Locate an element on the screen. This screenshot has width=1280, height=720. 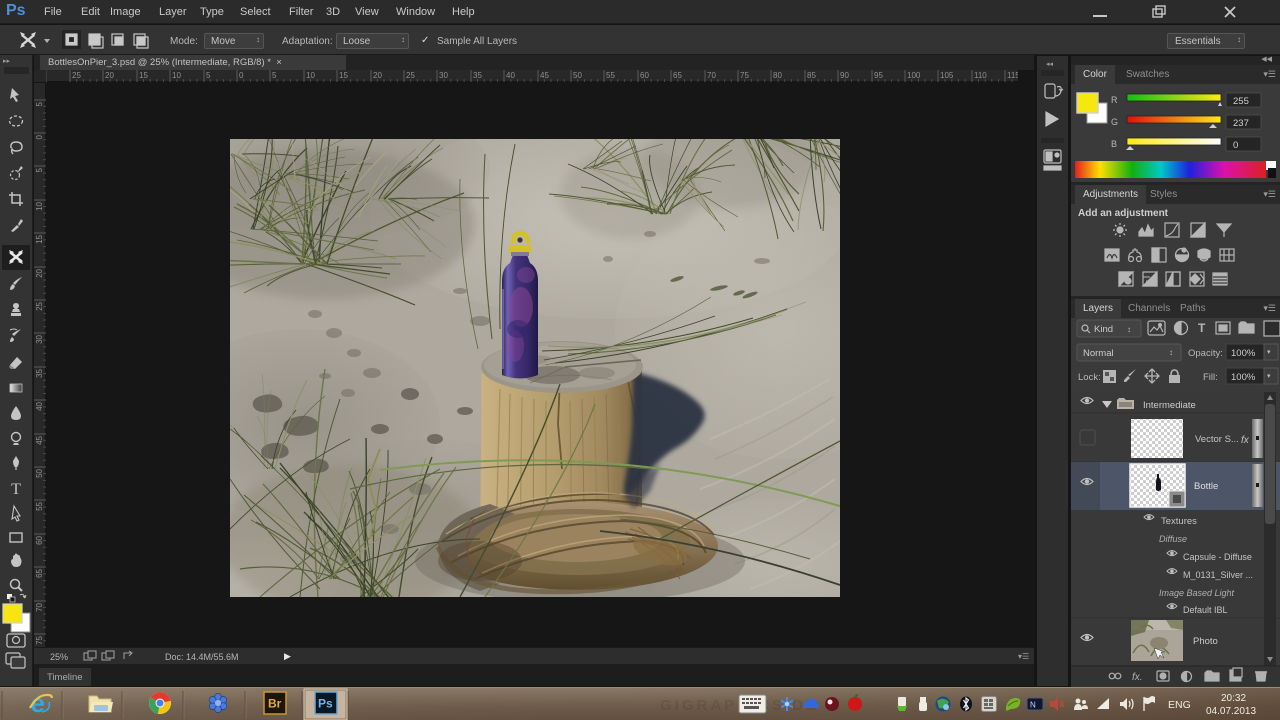
svg-text: Normal is located at coordinates (1098, 353).